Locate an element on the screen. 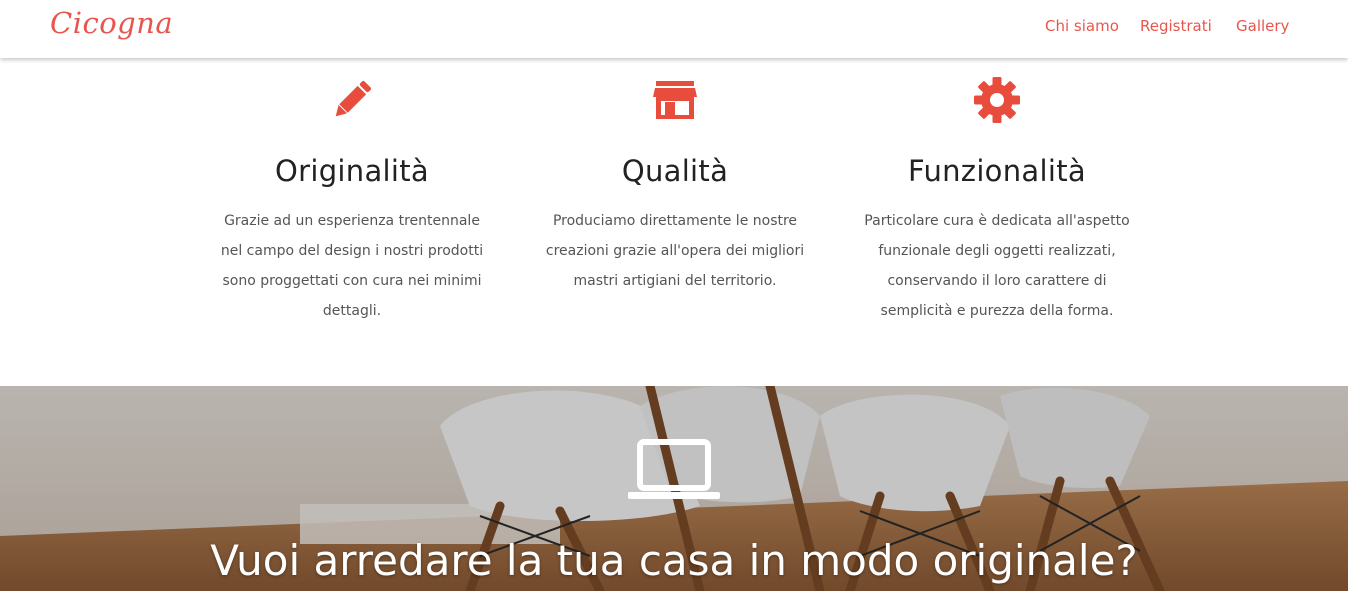 The image size is (1348, 591). nav-link-chi-siamo: Chi siamo is located at coordinates (1082, 26).